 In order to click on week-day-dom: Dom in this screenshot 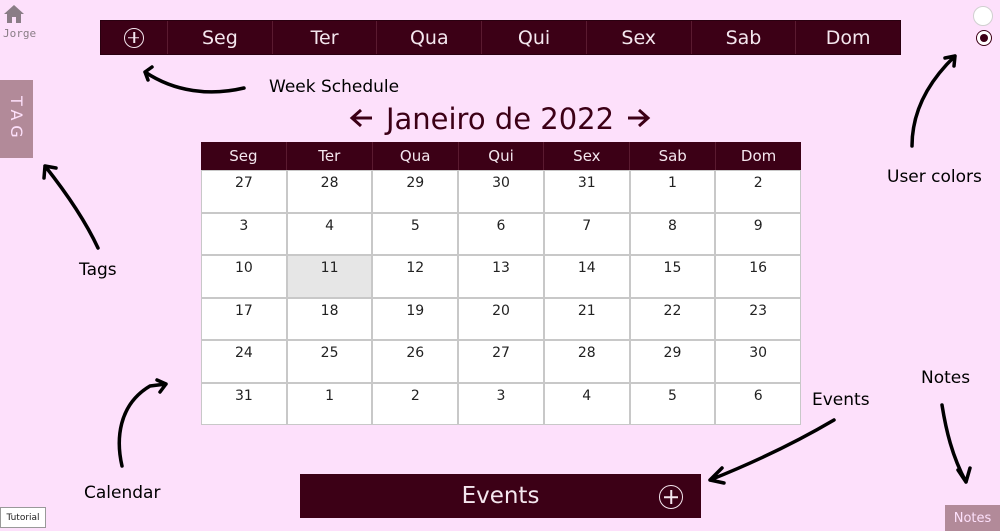, I will do `click(847, 37)`.